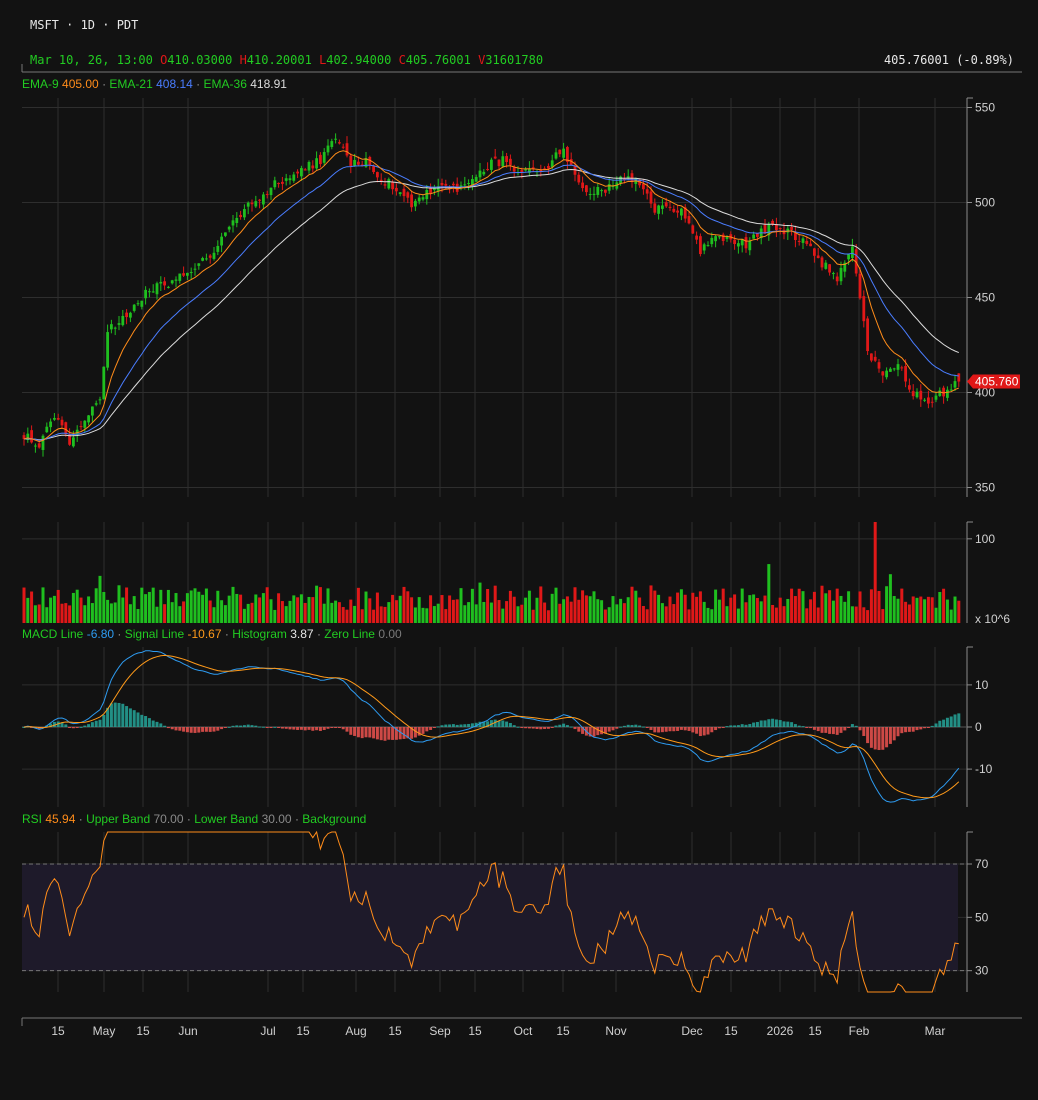  Describe the element at coordinates (997, 382) in the screenshot. I see `last-price-tag-label: 405.760` at that location.